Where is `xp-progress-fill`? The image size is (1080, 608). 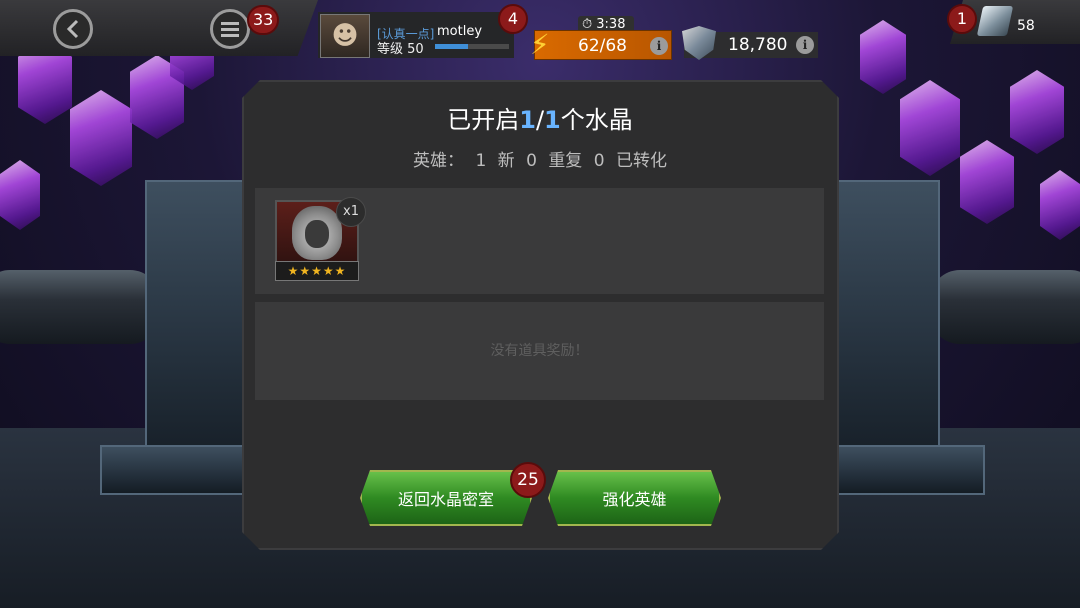
xp-progress-fill is located at coordinates (452, 46).